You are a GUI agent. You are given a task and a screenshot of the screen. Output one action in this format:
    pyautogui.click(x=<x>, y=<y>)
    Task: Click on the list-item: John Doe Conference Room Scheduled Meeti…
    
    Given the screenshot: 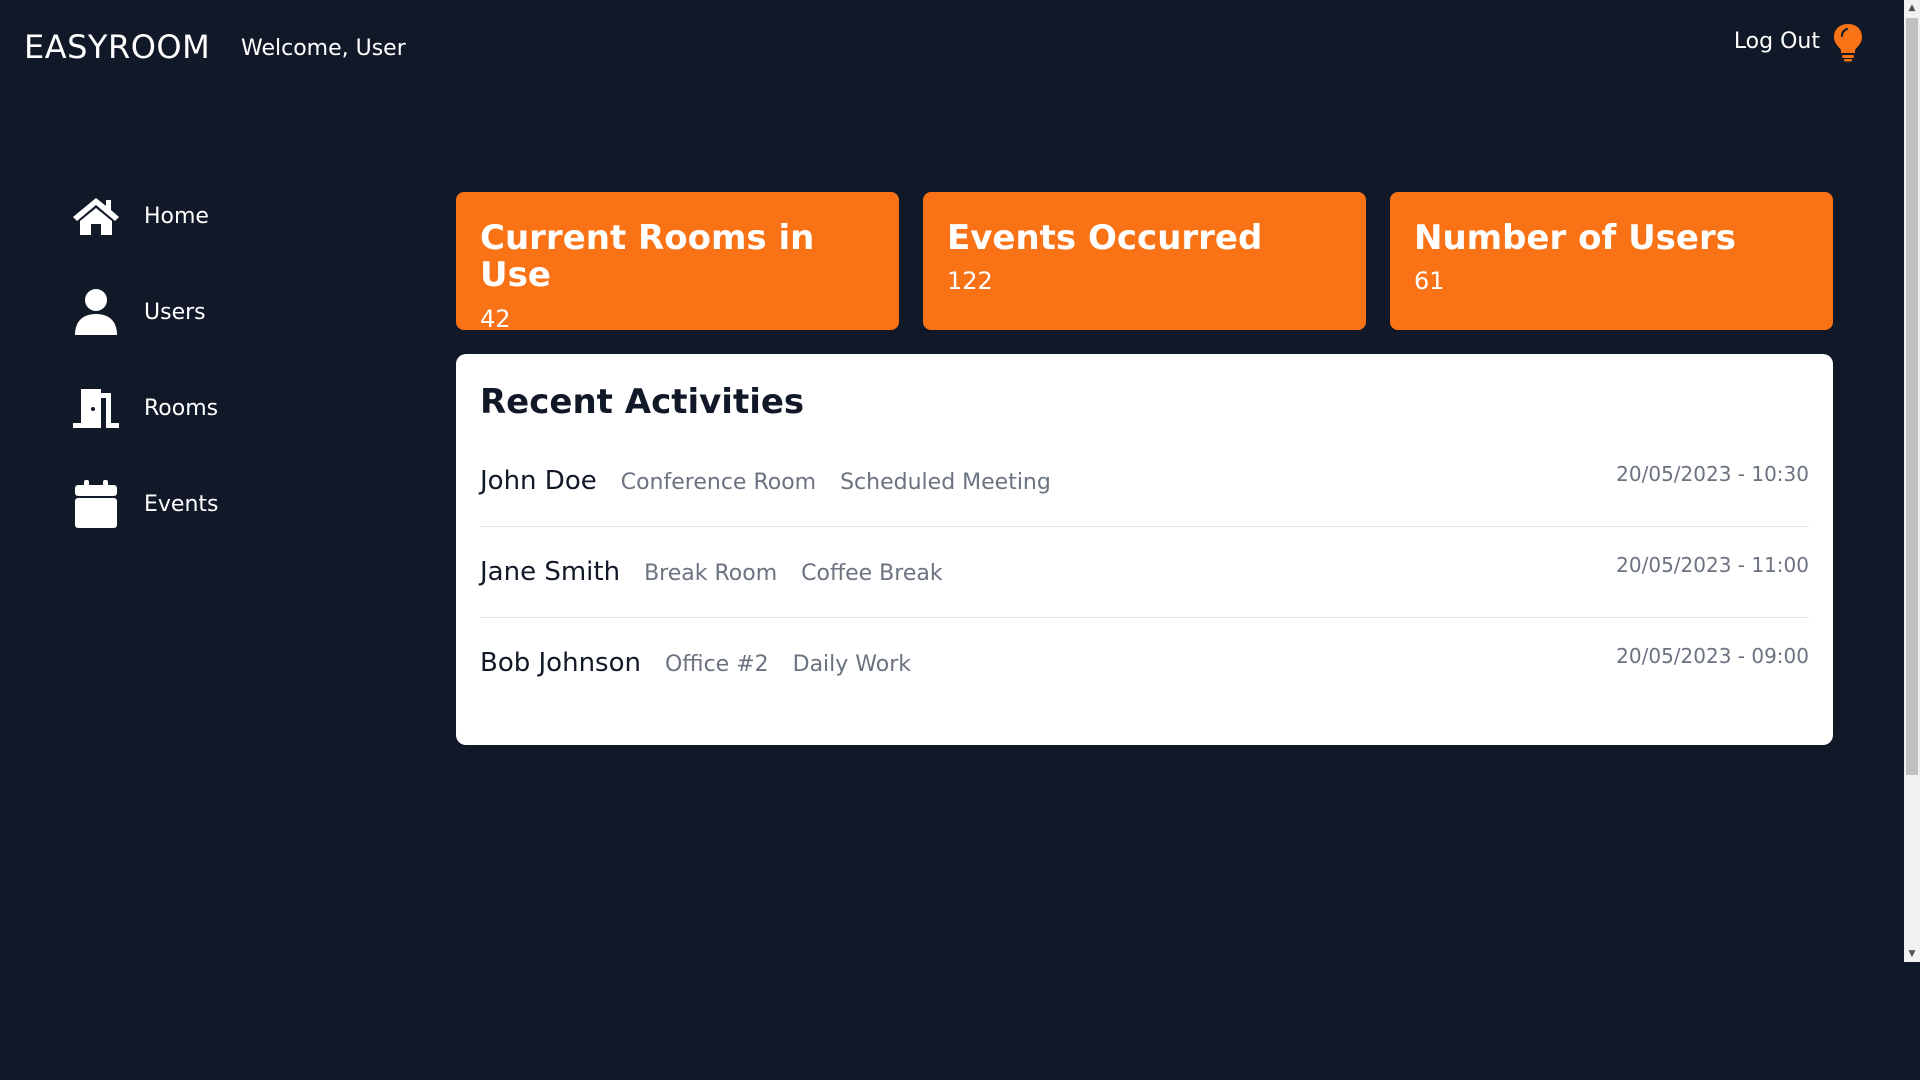 What is the action you would take?
    pyautogui.click(x=1144, y=481)
    